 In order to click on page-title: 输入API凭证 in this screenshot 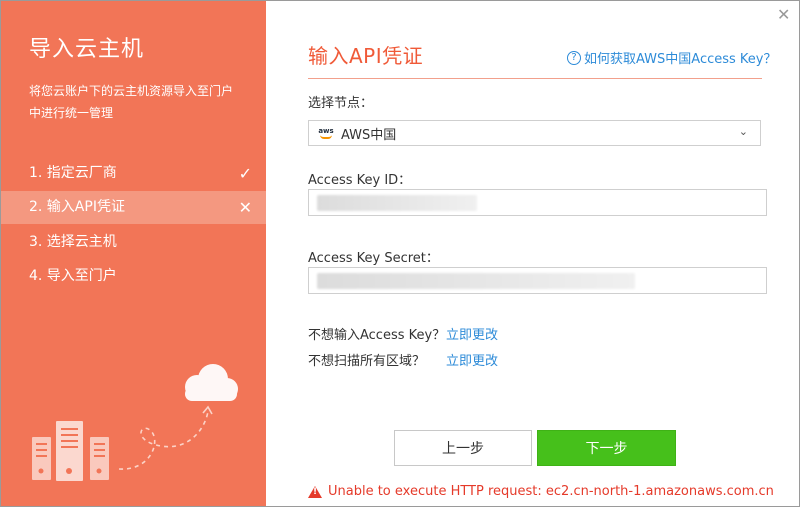, I will do `click(366, 56)`.